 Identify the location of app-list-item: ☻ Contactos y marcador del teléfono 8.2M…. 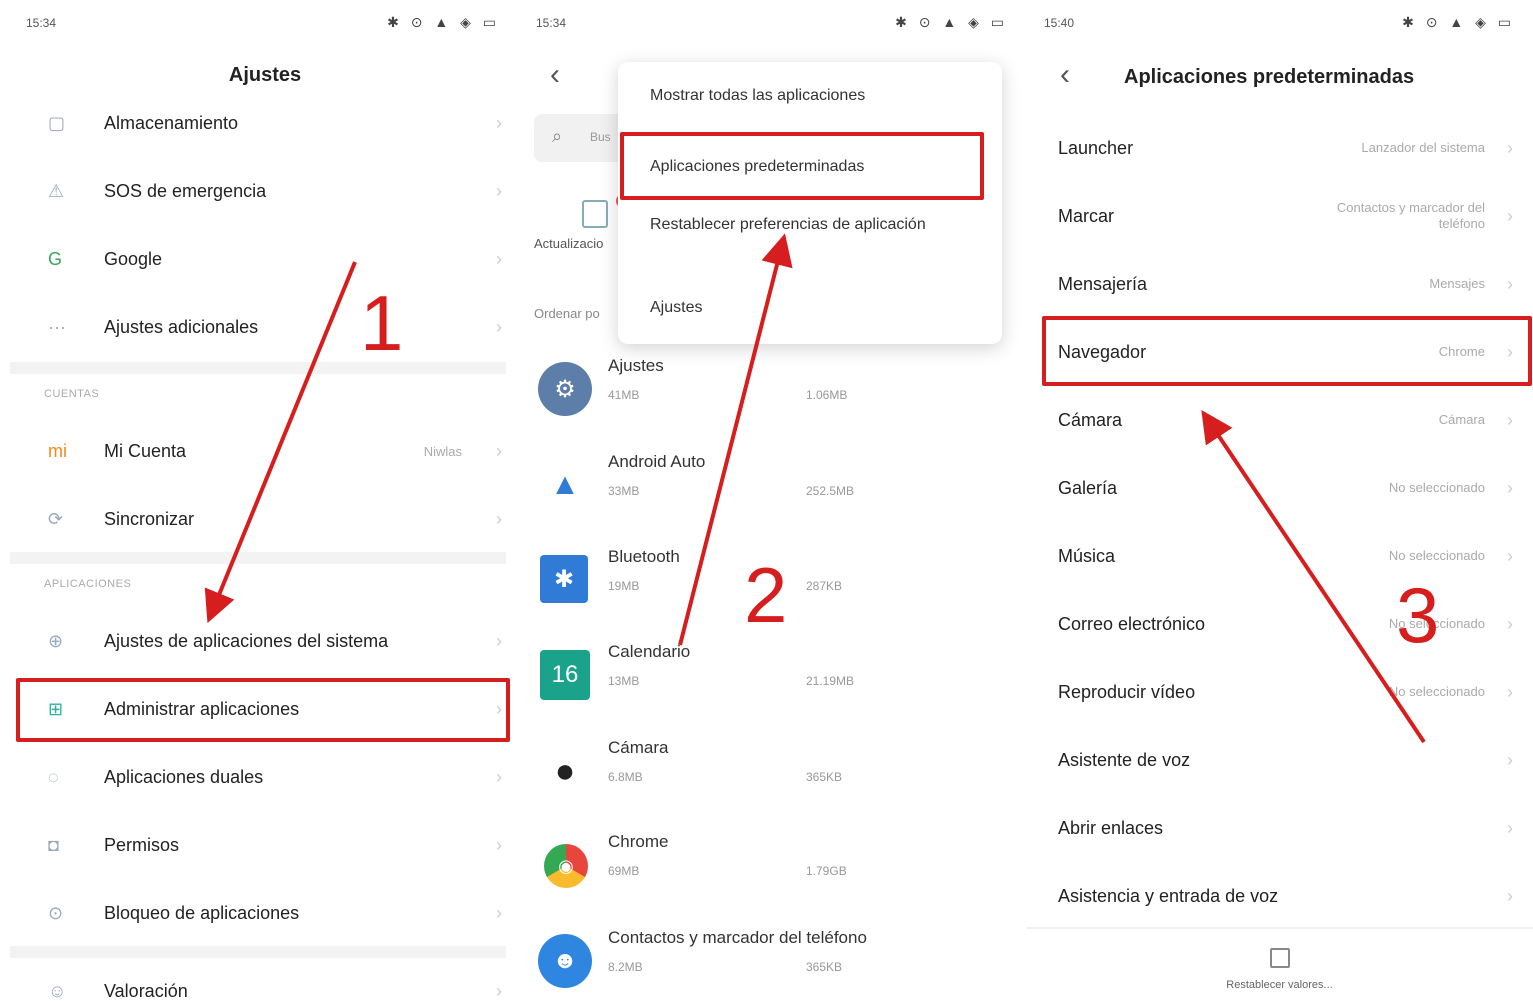
(760, 958).